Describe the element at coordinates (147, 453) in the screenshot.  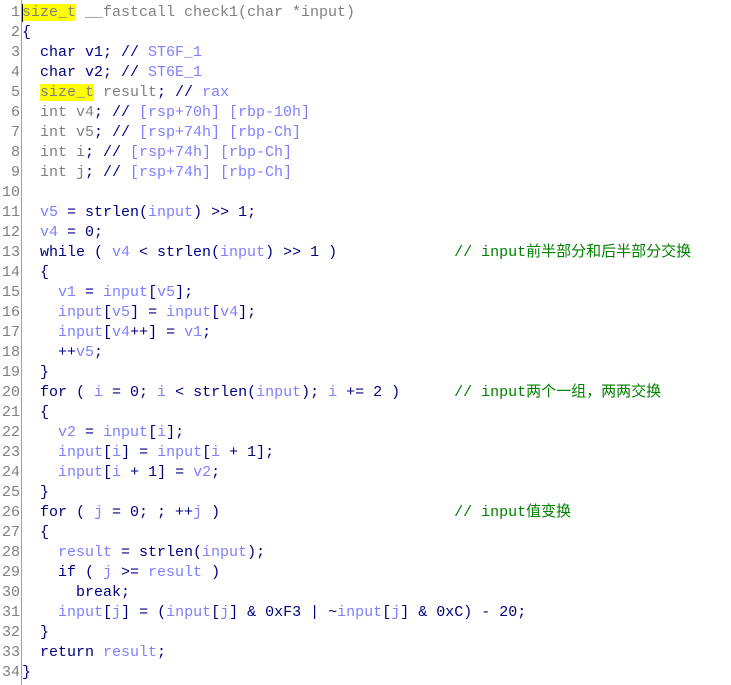
I see `code-text: input[i] = input[i + 1];` at that location.